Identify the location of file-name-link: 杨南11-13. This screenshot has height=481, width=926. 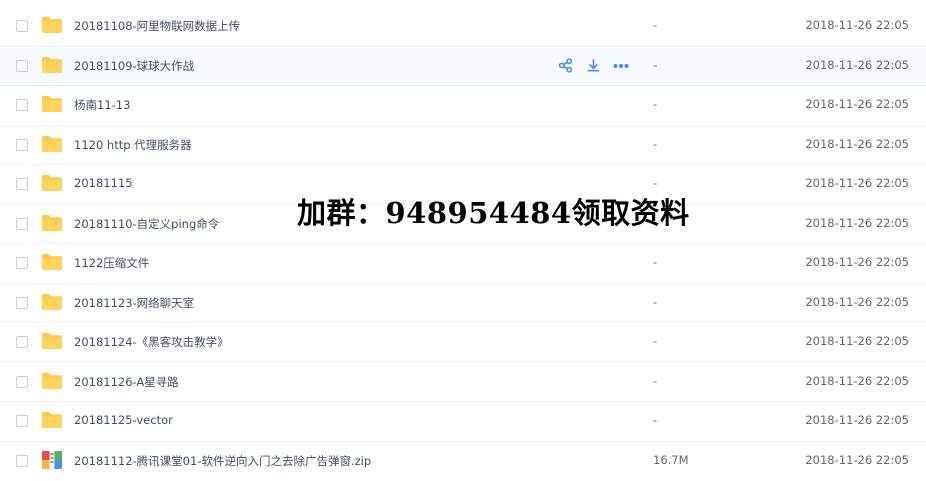
(102, 105).